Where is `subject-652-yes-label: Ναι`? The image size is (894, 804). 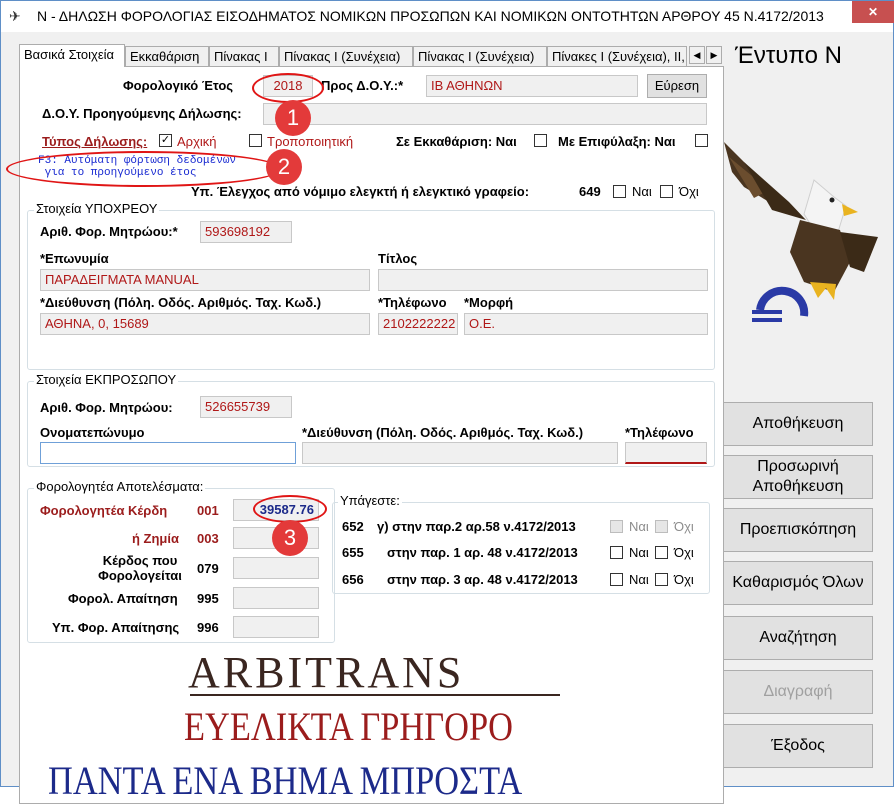
subject-652-yes-label: Ναι is located at coordinates (639, 526).